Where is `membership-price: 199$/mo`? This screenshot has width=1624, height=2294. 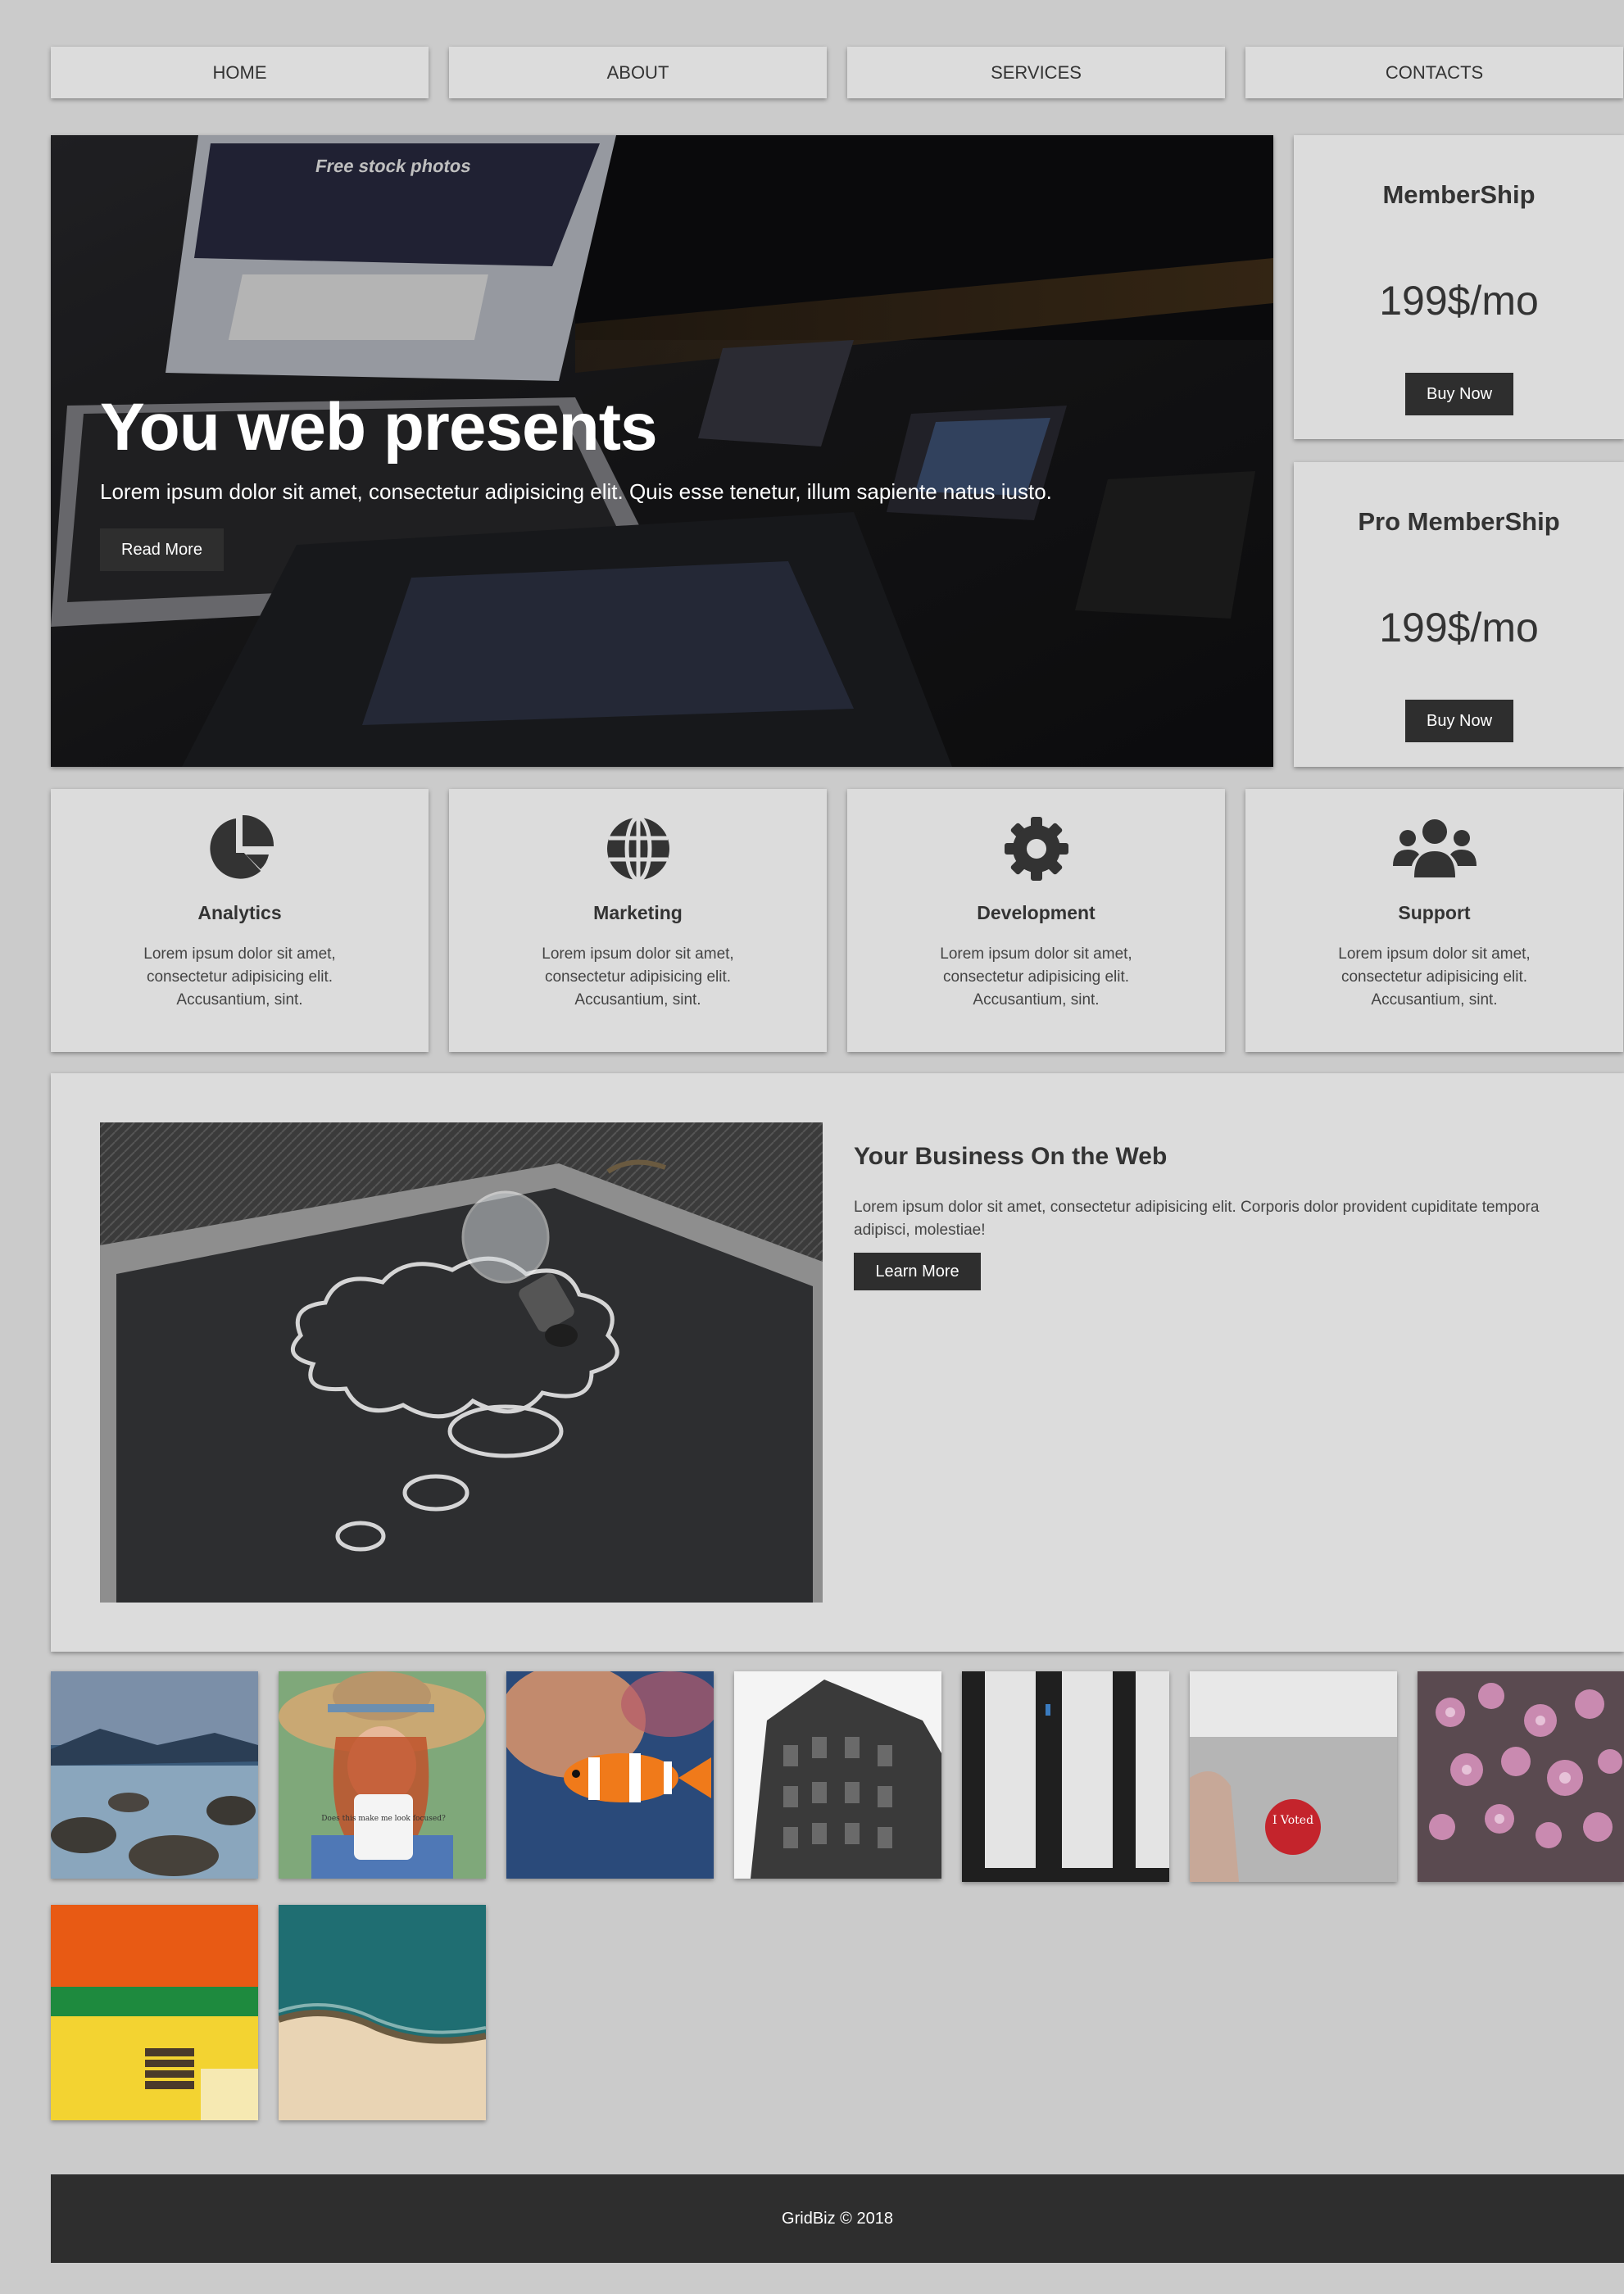 membership-price: 199$/mo is located at coordinates (1459, 301).